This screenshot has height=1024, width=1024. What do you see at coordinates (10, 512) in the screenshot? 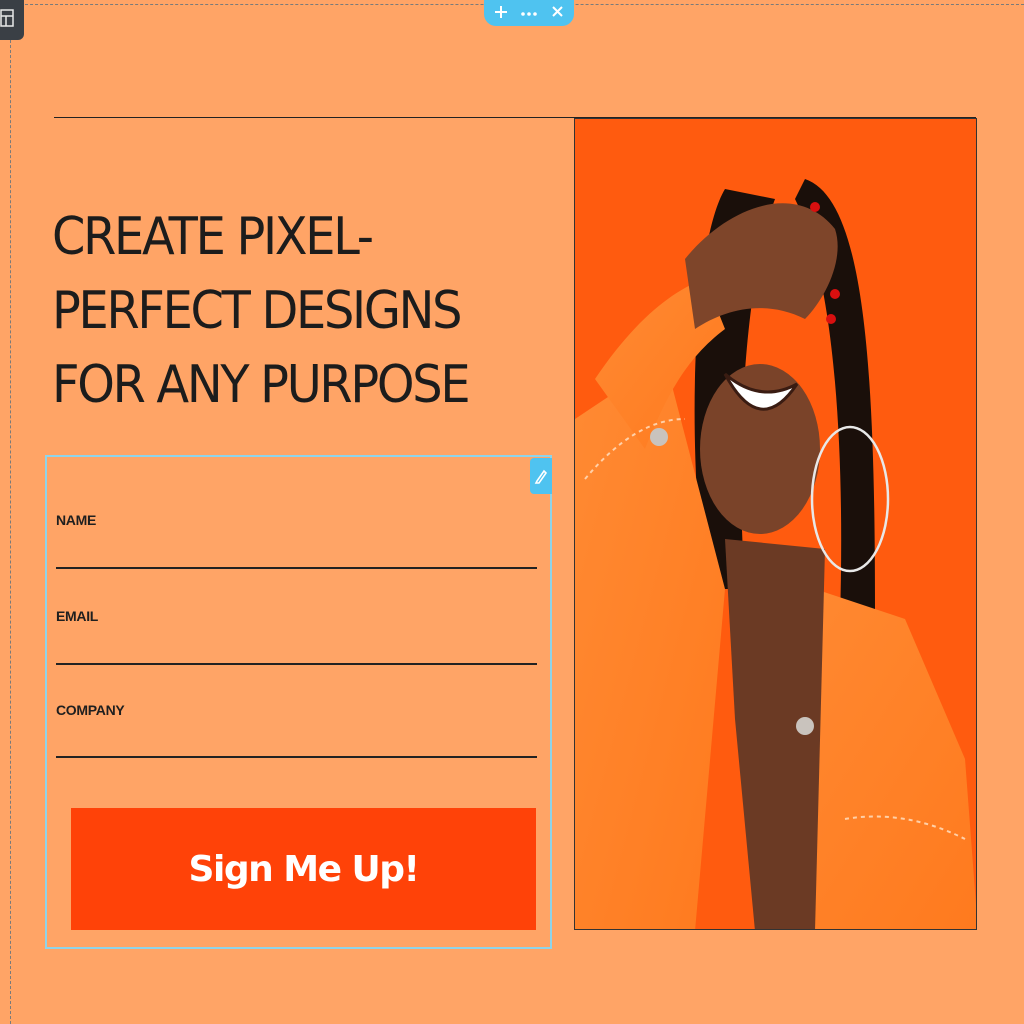
I see `editor-guide-left` at bounding box center [10, 512].